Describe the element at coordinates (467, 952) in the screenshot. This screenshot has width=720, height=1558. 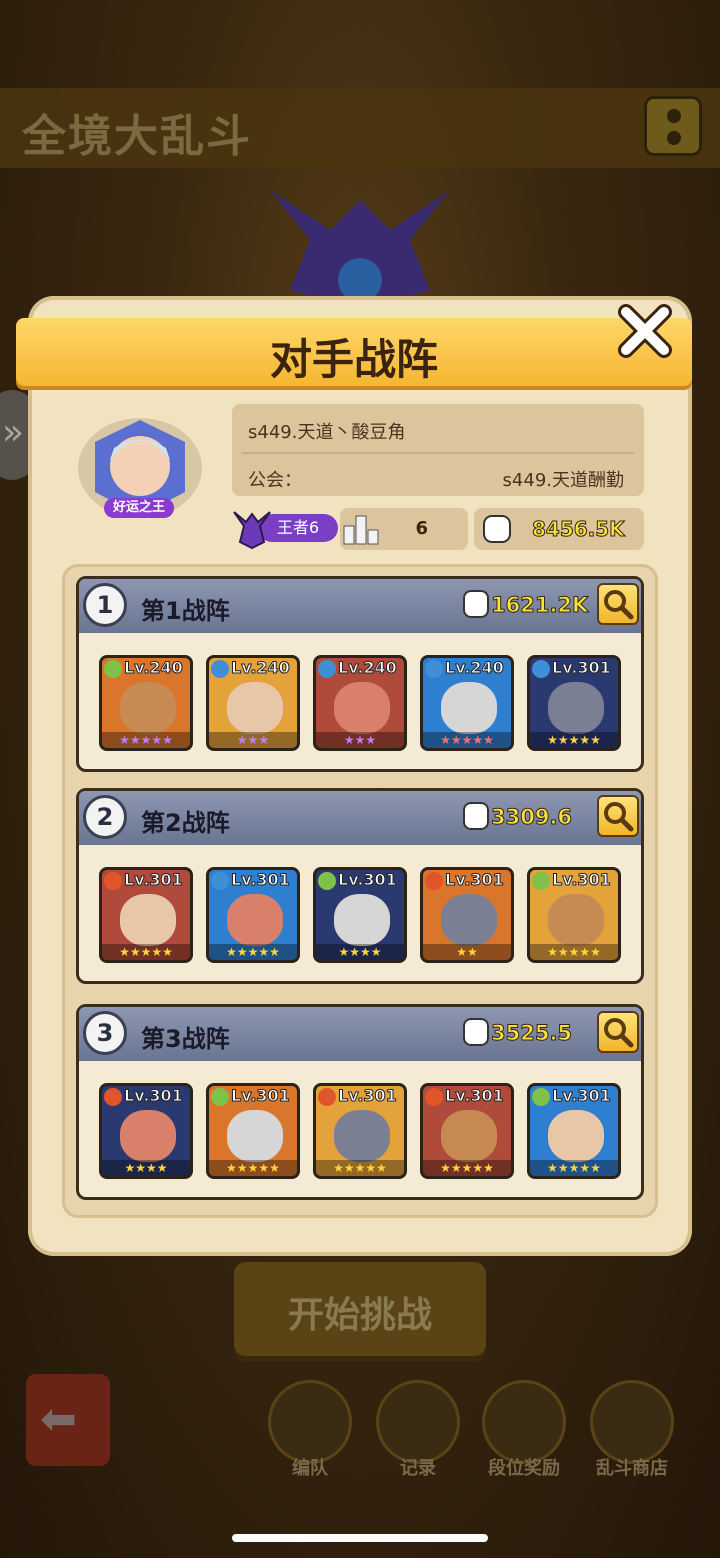
I see `hero-stars: ★★` at that location.